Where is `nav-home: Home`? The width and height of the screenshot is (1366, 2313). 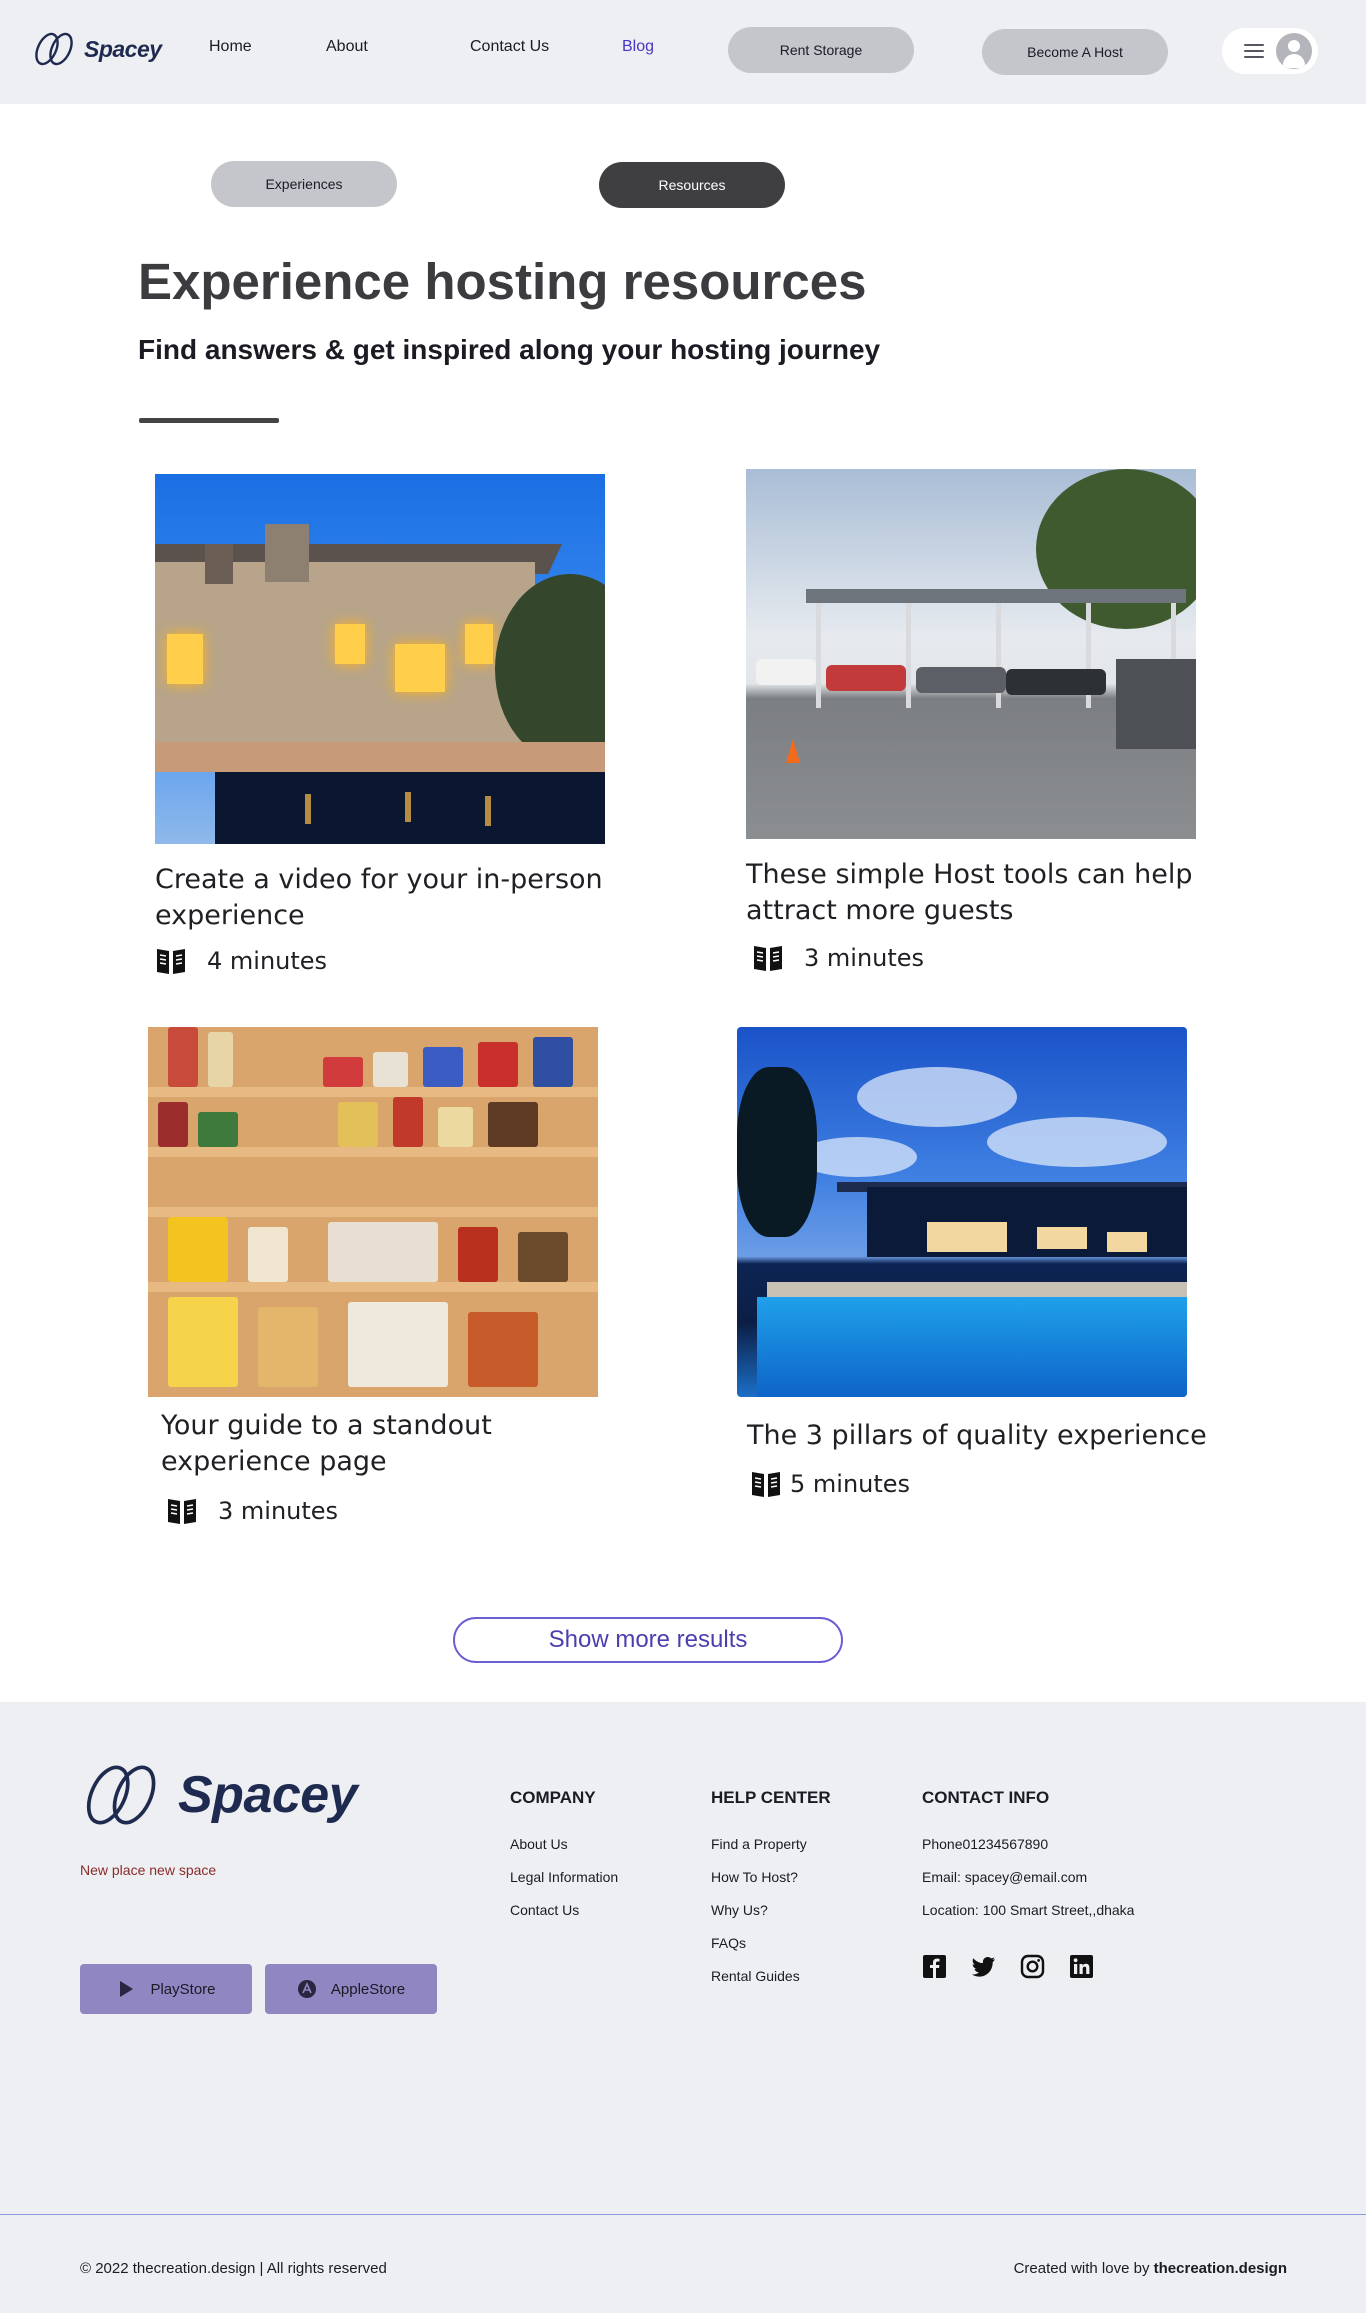 nav-home: Home is located at coordinates (230, 47).